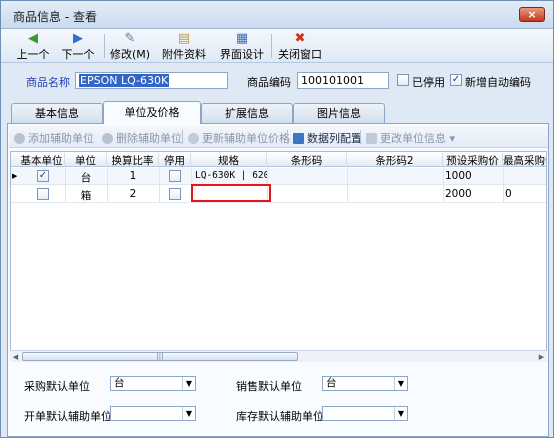  What do you see at coordinates (331, 383) in the screenshot?
I see `sales-default-unit-value: 台` at bounding box center [331, 383].